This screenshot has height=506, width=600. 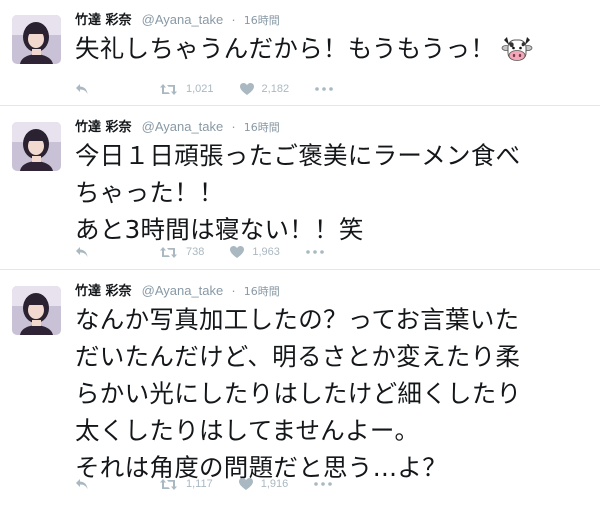 I want to click on like-button: 2,182, so click(x=264, y=89).